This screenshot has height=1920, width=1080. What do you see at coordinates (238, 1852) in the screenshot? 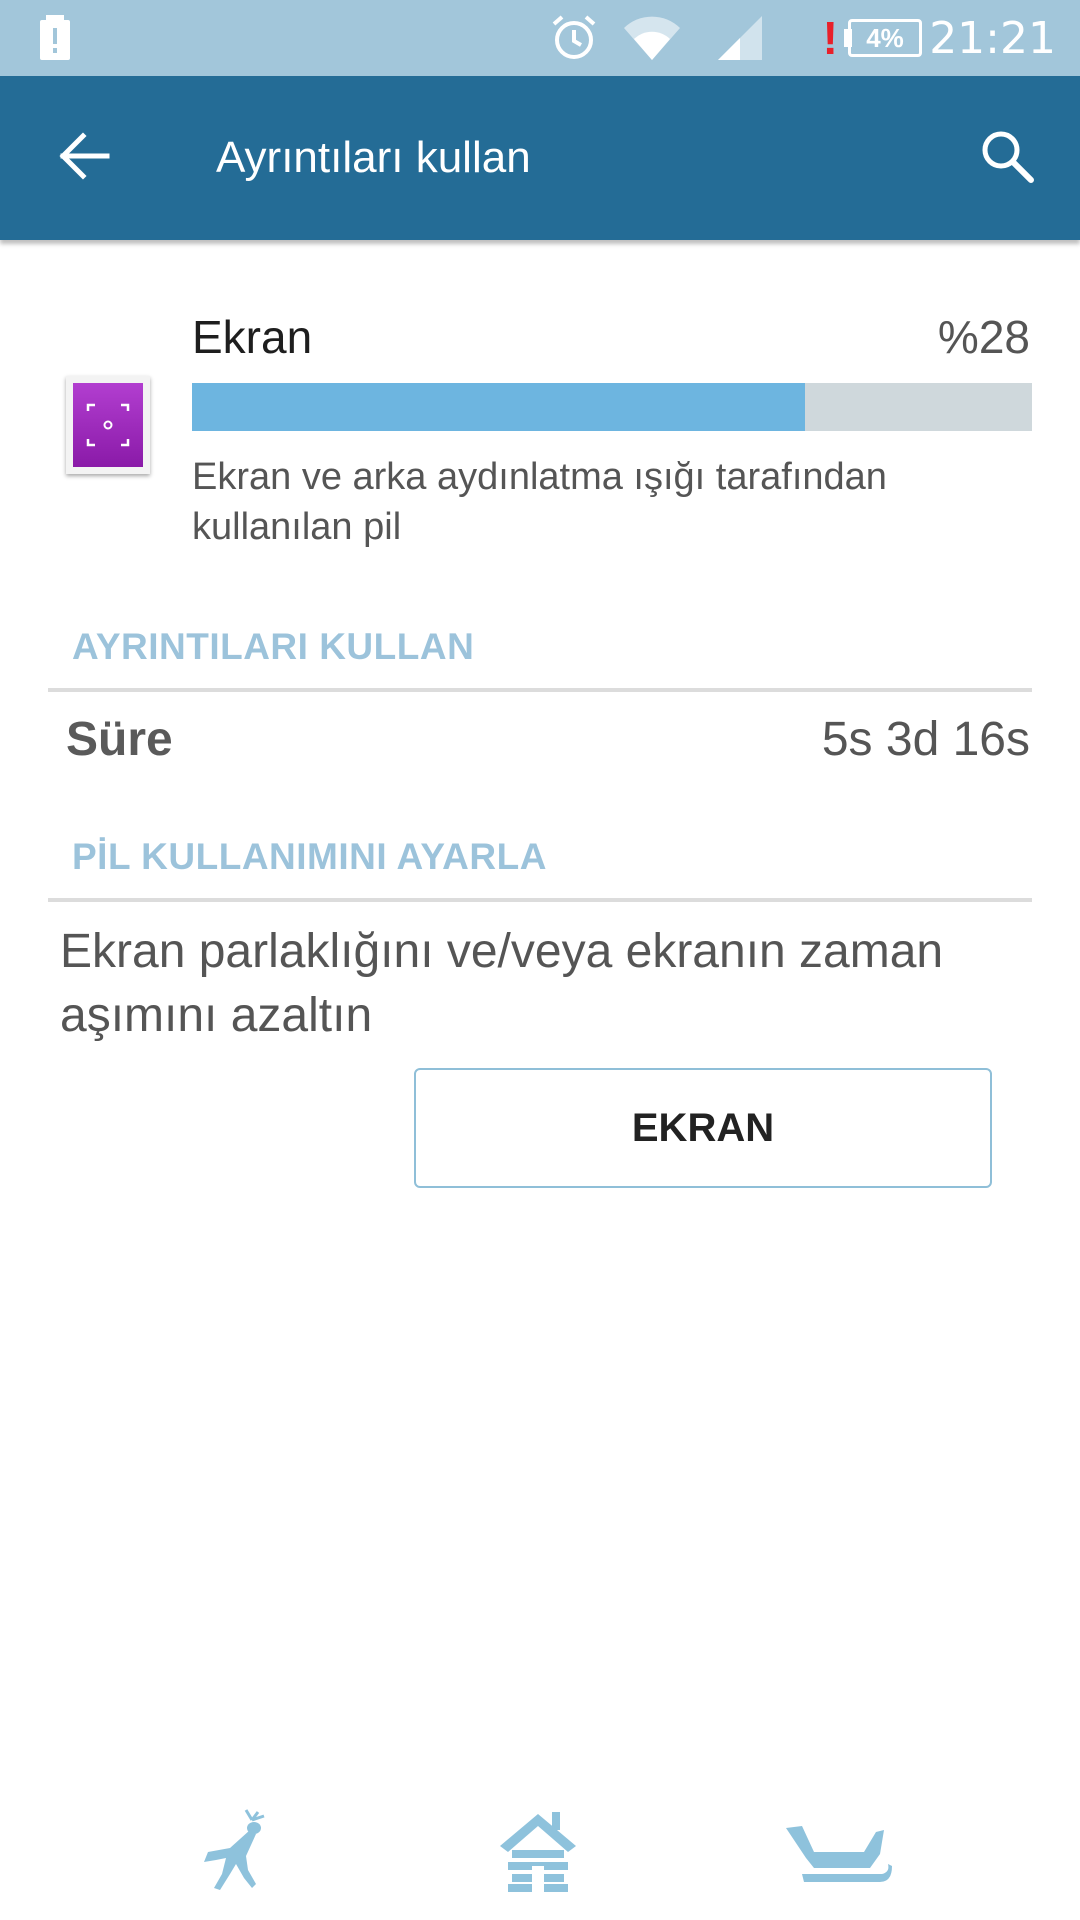
I see `reindeer-icon` at bounding box center [238, 1852].